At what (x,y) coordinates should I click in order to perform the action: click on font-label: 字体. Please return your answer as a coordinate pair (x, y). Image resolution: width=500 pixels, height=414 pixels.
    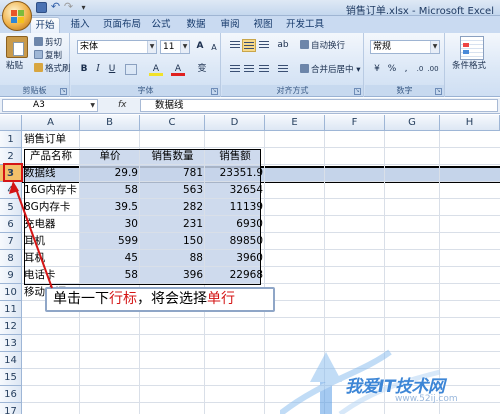
    Looking at the image, I should click on (145, 90).